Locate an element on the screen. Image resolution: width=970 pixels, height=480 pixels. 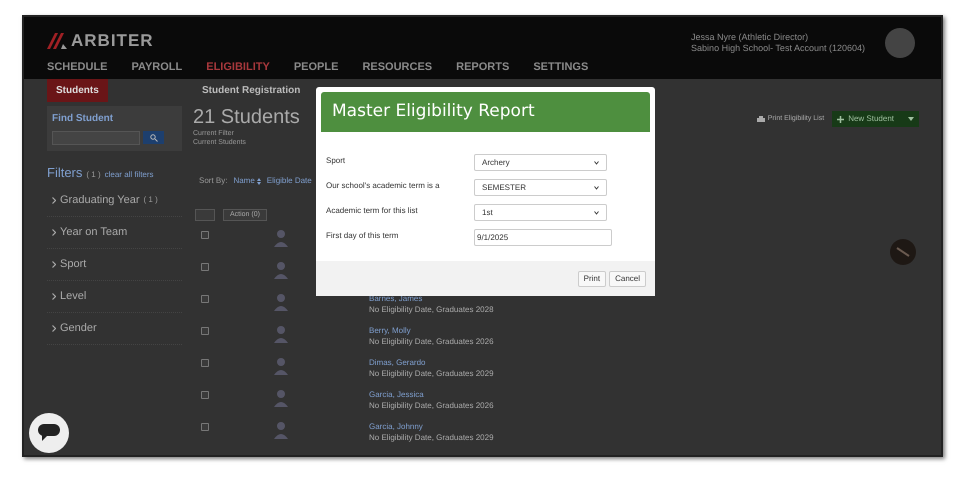
nav-tab: RESOURCES is located at coordinates (397, 67).